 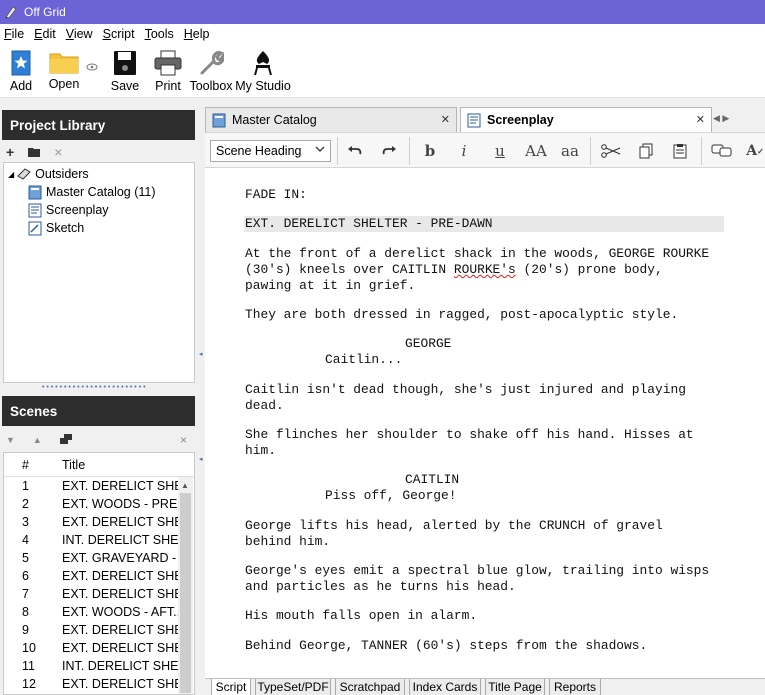 I want to click on speech-bubbles-icon, so click(x=721, y=150).